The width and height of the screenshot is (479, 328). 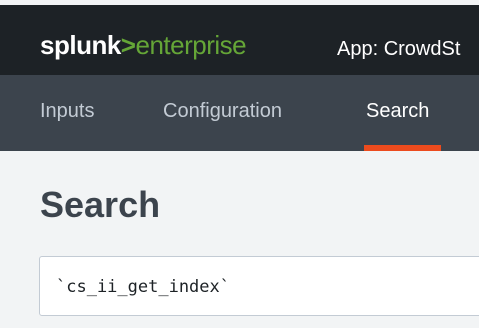 What do you see at coordinates (398, 49) in the screenshot?
I see `app-selector: App: CrowdSt` at bounding box center [398, 49].